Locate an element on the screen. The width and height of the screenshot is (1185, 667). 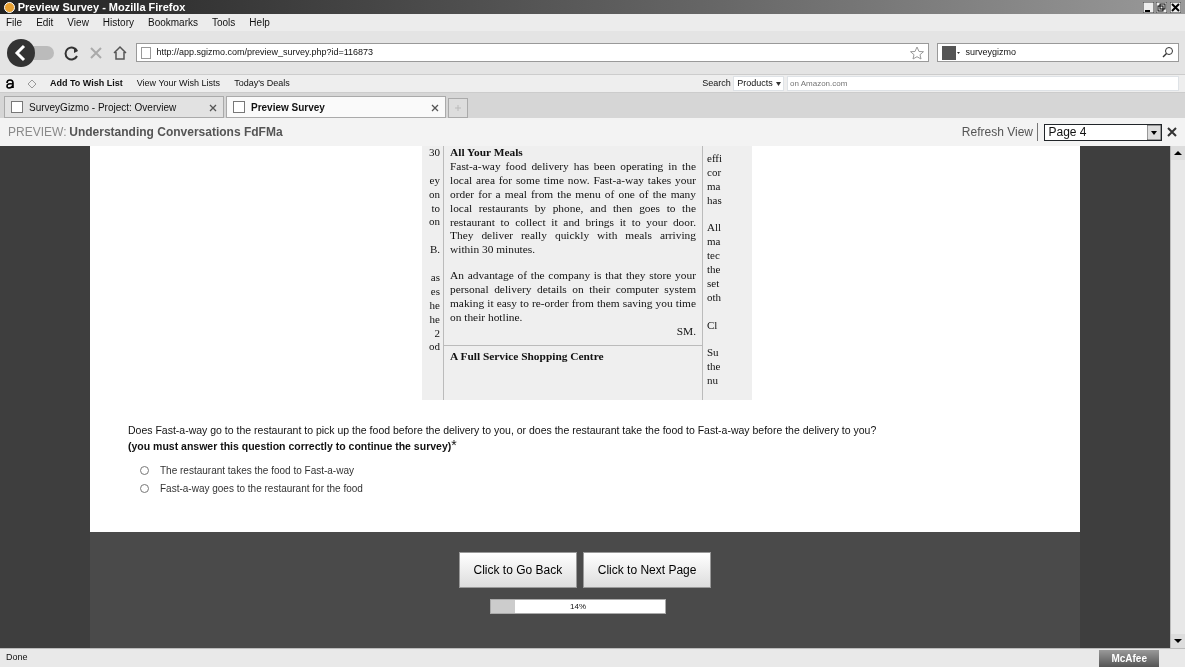
text-fragment: Cl is located at coordinates (713, 325).